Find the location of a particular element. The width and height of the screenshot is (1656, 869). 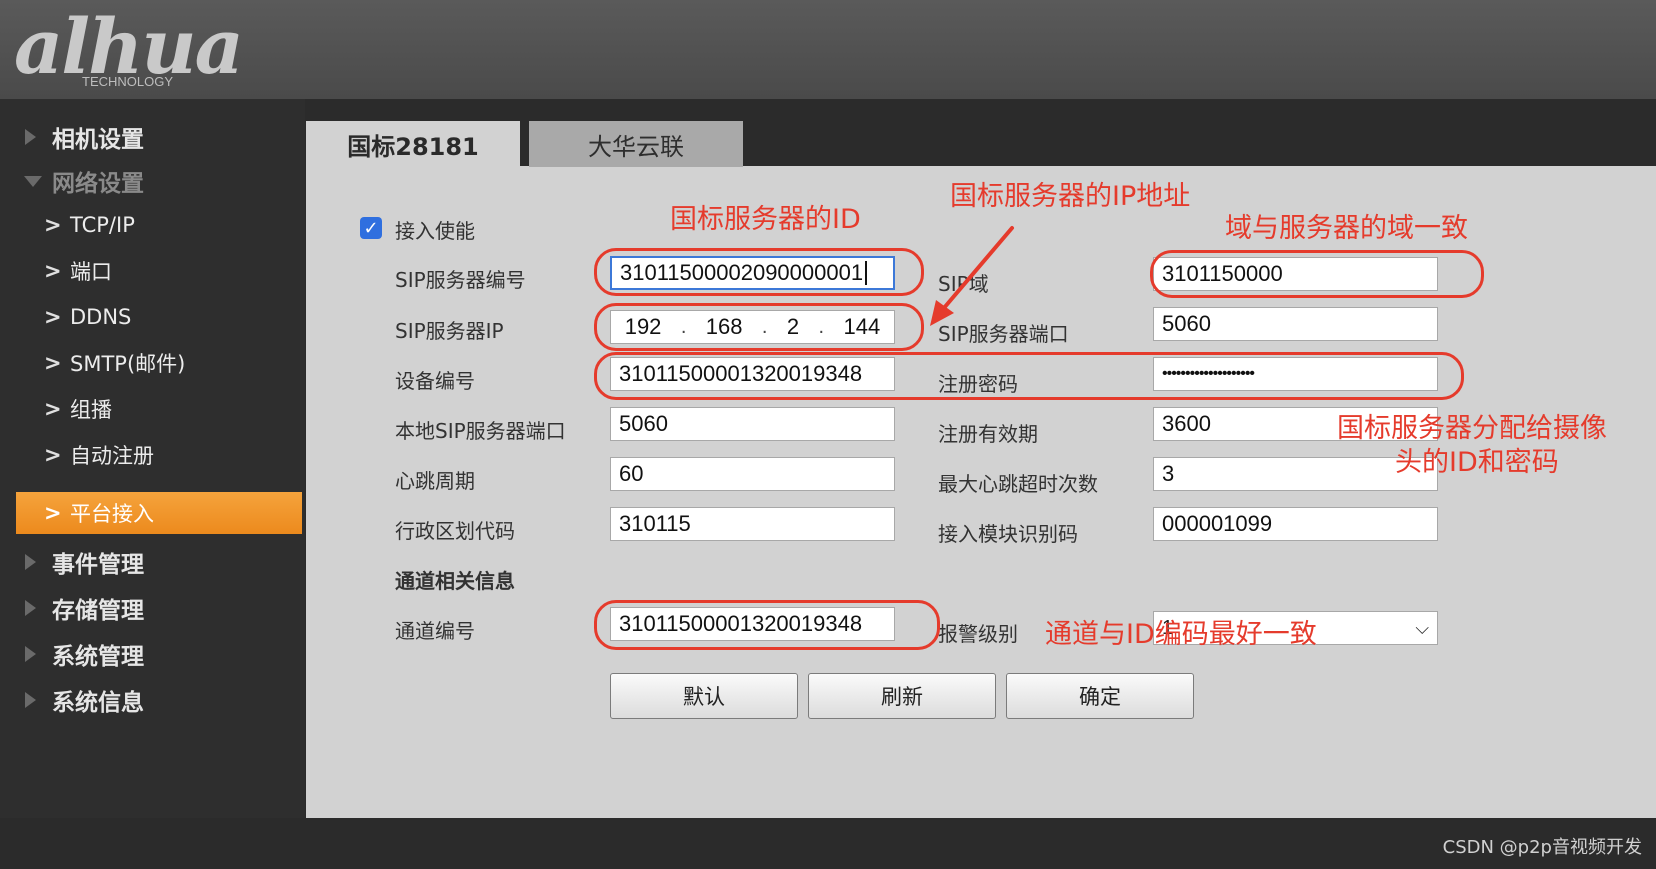

sidebar-item-platform-access: > 平台接入 is located at coordinates (159, 513).